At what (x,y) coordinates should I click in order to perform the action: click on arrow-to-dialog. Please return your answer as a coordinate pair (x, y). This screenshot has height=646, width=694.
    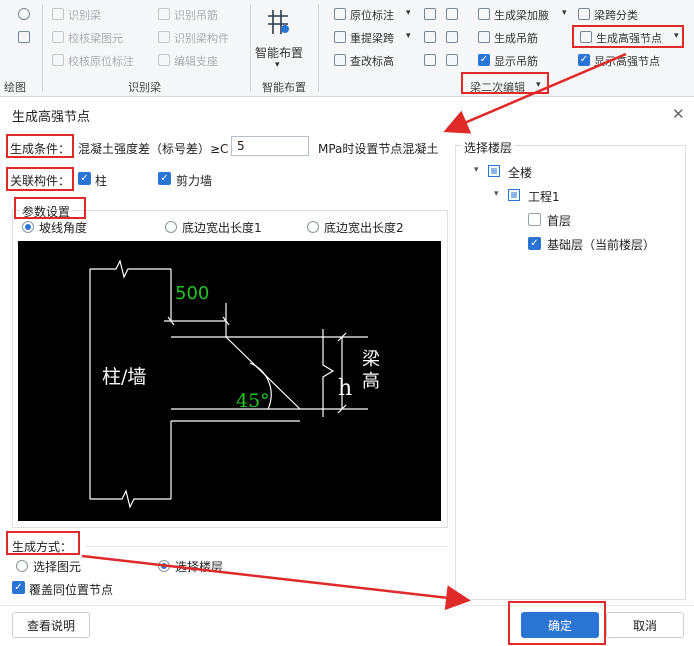
    Looking at the image, I should click on (535, 93).